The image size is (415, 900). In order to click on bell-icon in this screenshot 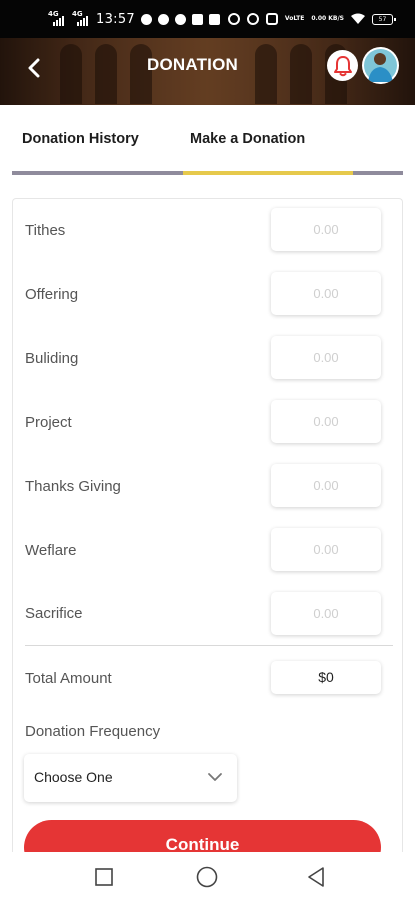, I will do `click(342, 65)`.